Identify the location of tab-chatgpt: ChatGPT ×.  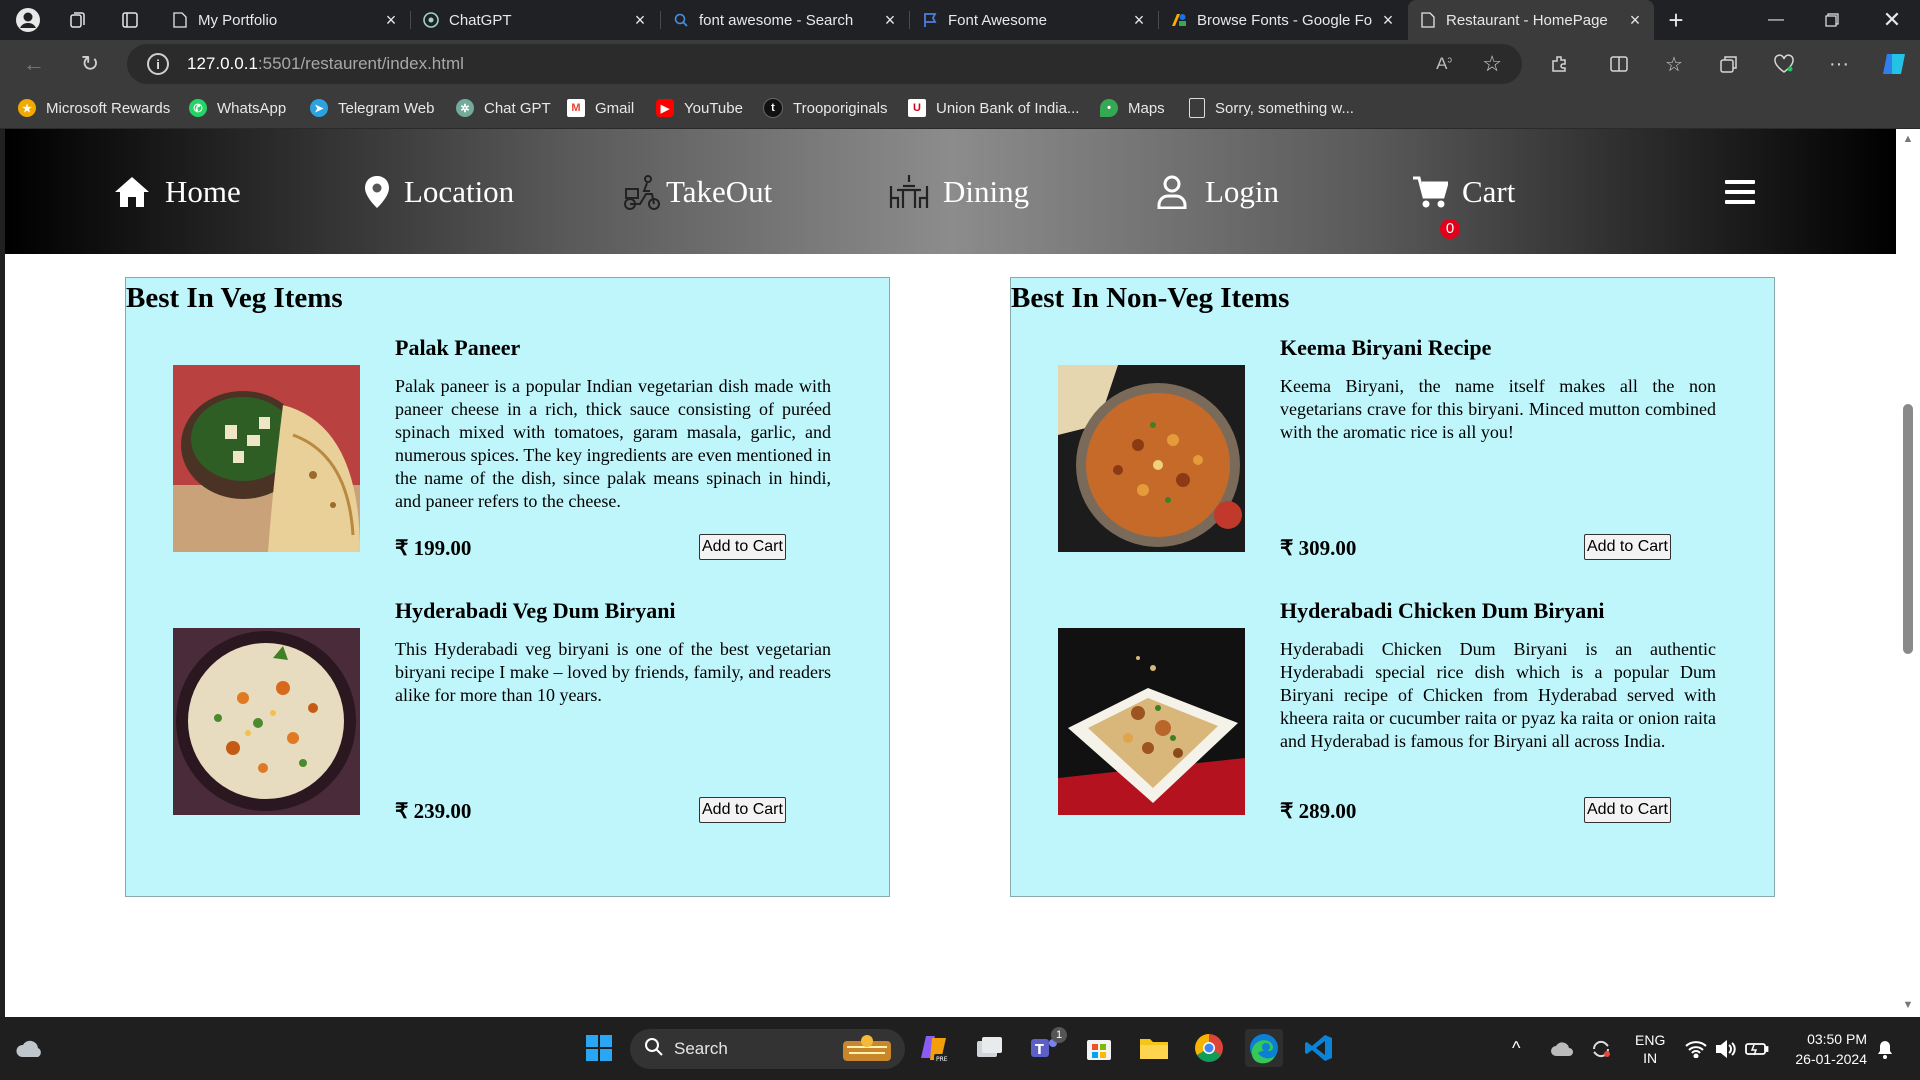
(535, 20).